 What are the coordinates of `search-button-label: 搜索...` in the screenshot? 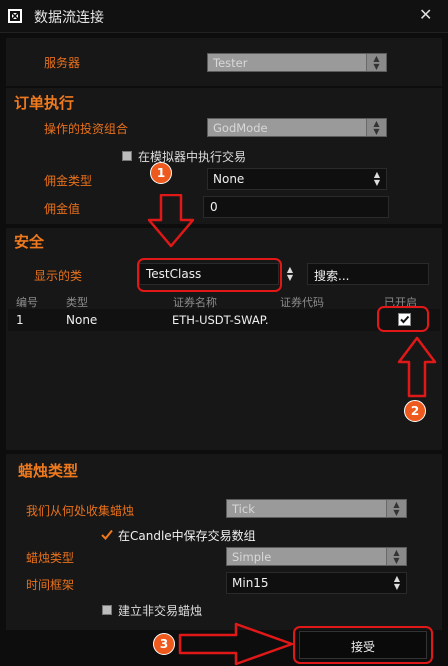 It's located at (332, 276).